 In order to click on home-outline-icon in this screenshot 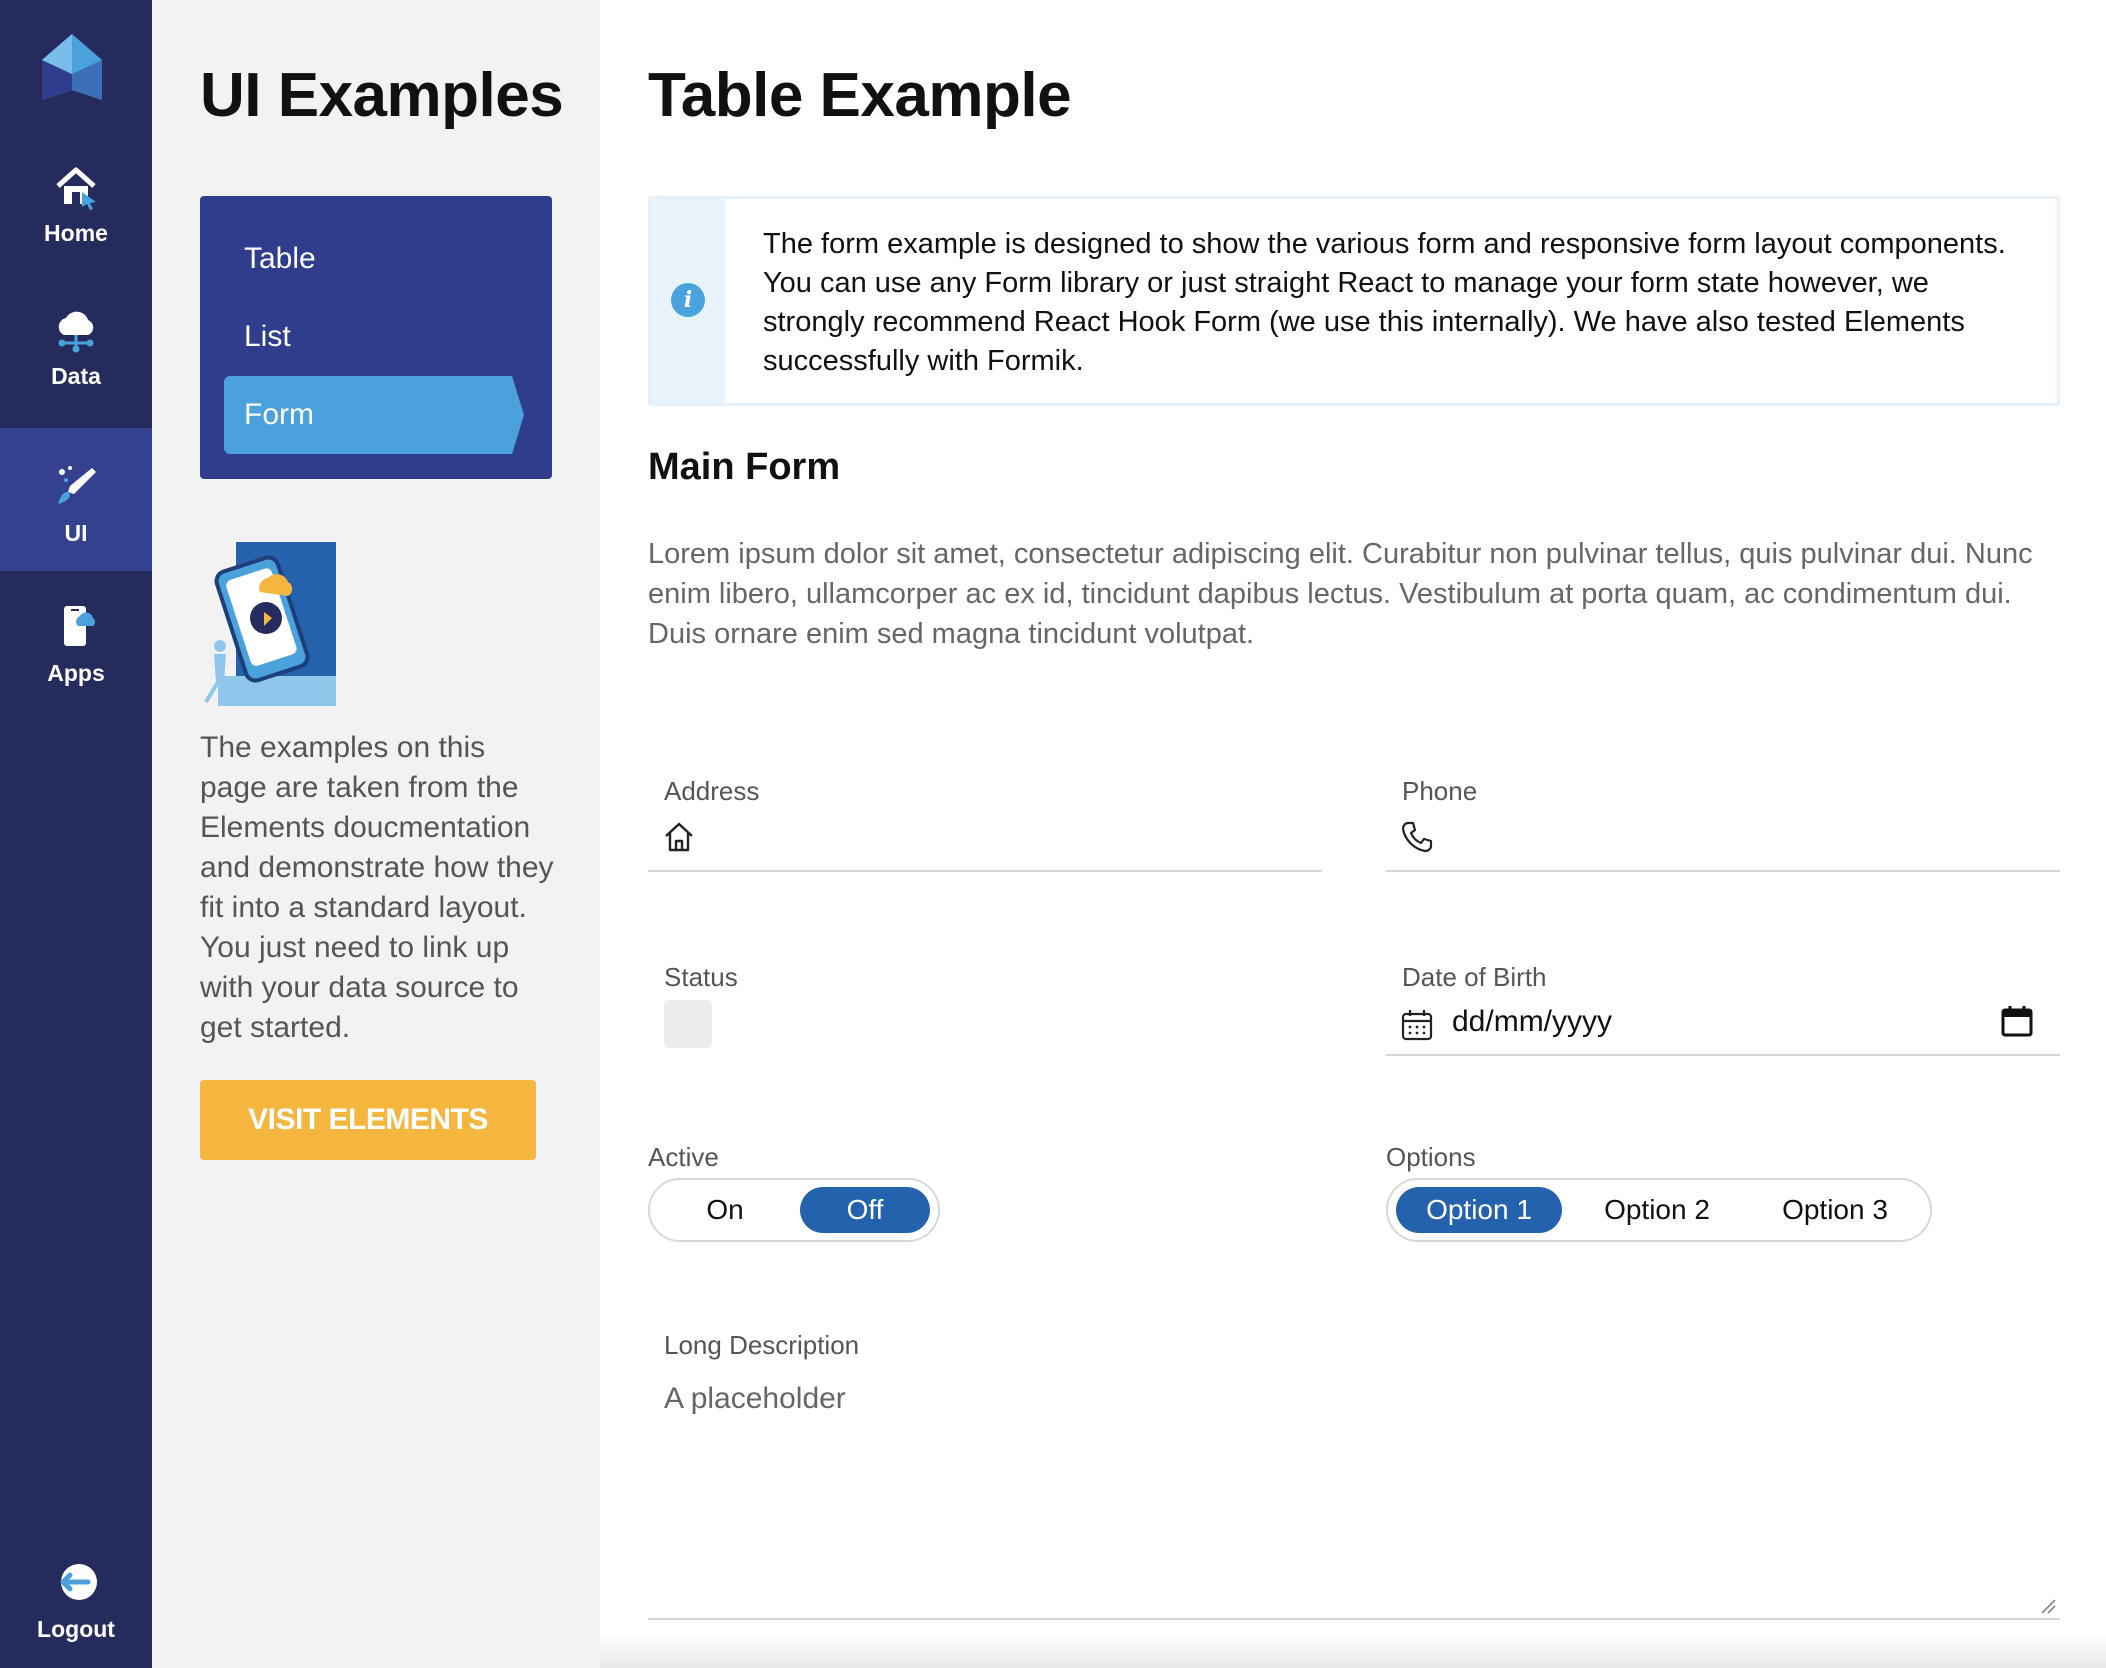, I will do `click(679, 837)`.